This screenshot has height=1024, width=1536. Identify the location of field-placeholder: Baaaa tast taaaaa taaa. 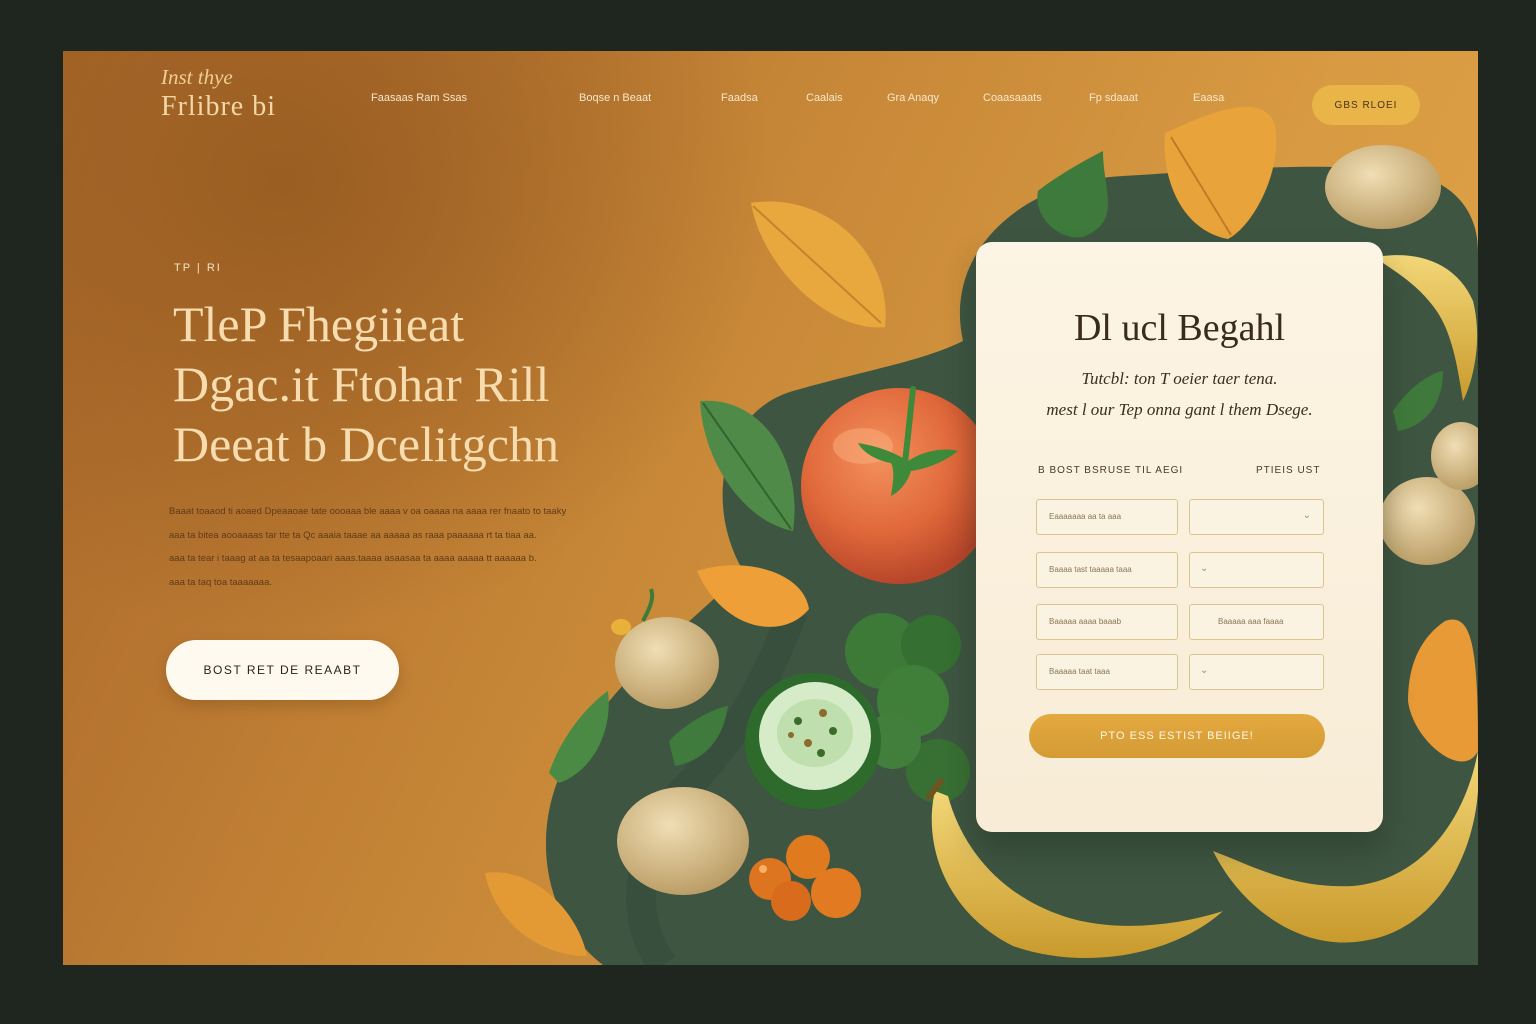
(1090, 569).